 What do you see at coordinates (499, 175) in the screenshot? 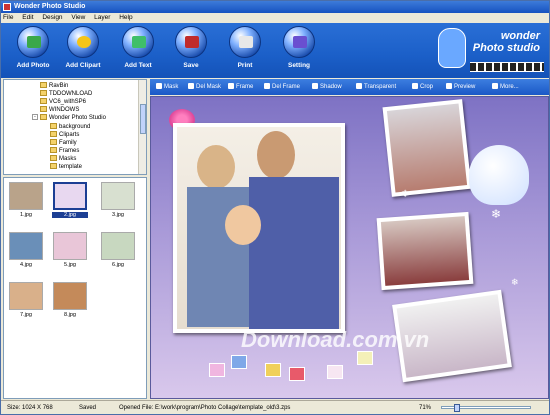
I see `ghost-clipart-icon` at bounding box center [499, 175].